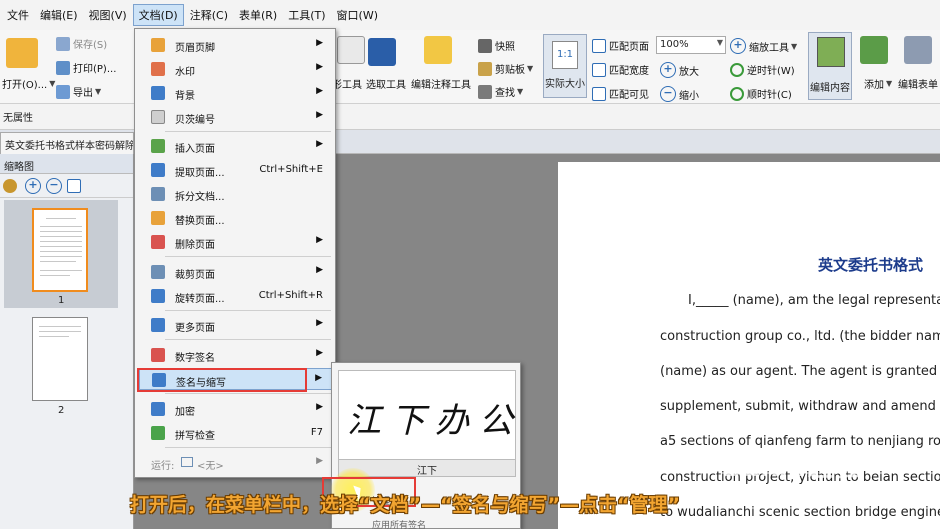 Image resolution: width=940 pixels, height=529 pixels. What do you see at coordinates (918, 83) in the screenshot?
I see `edit-form-button: 编辑表单` at bounding box center [918, 83].